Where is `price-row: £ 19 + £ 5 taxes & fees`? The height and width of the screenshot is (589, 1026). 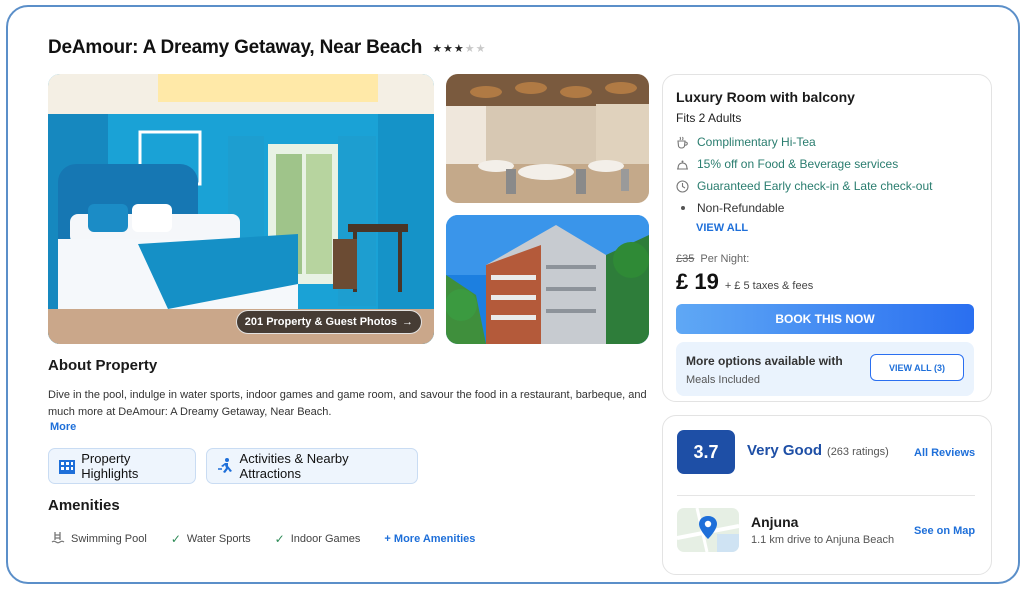
price-row: £ 19 + £ 5 taxes & fees is located at coordinates (744, 282).